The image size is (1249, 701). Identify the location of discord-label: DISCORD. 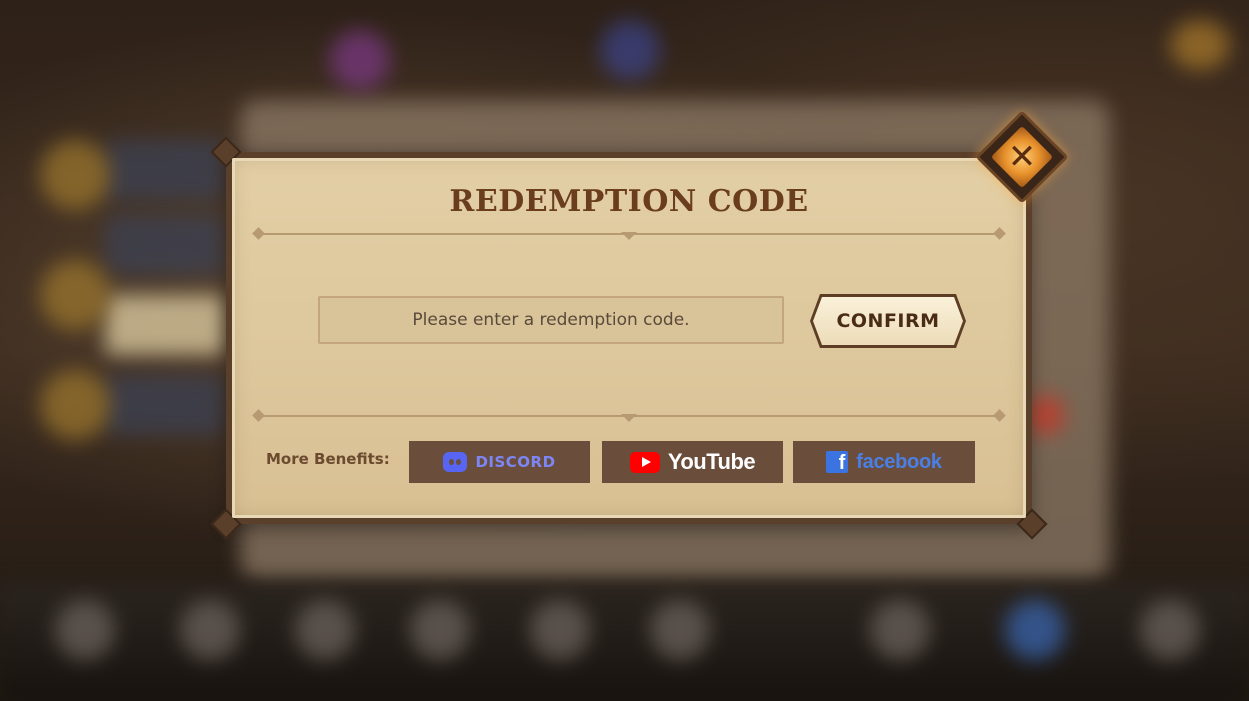
(515, 462).